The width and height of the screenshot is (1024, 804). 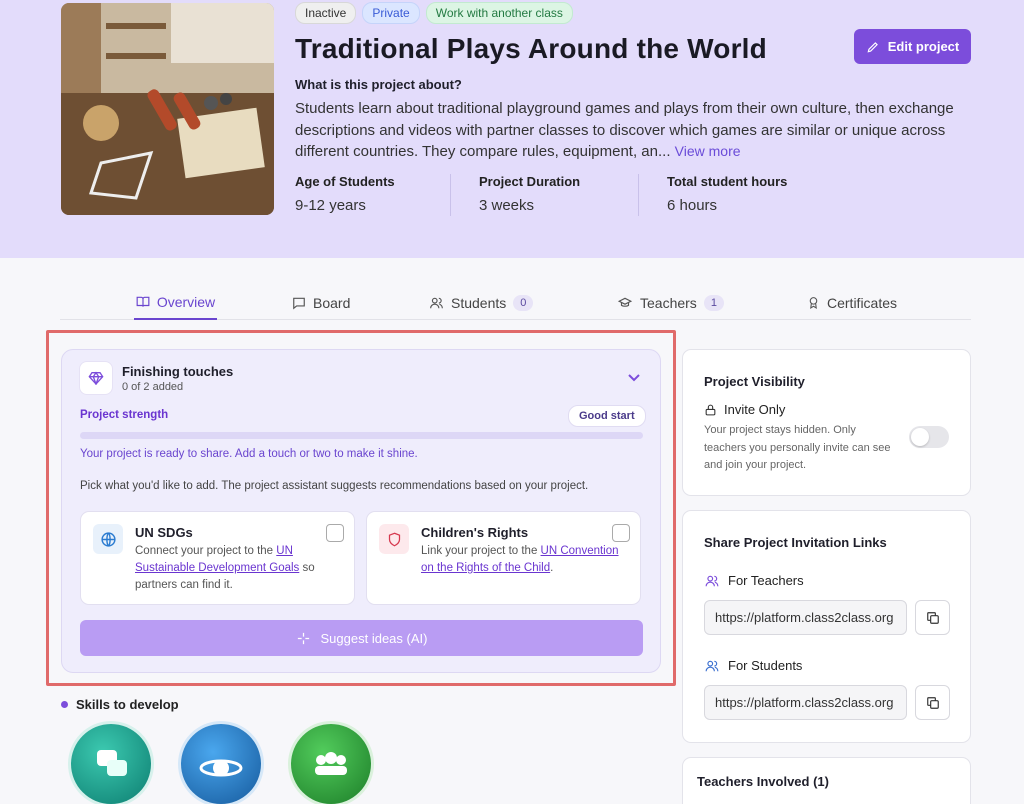 I want to click on bullet-icon, so click(x=64, y=704).